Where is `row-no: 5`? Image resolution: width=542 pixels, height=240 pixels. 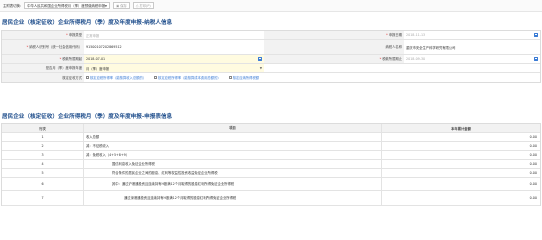
row-no: 5 is located at coordinates (43, 173).